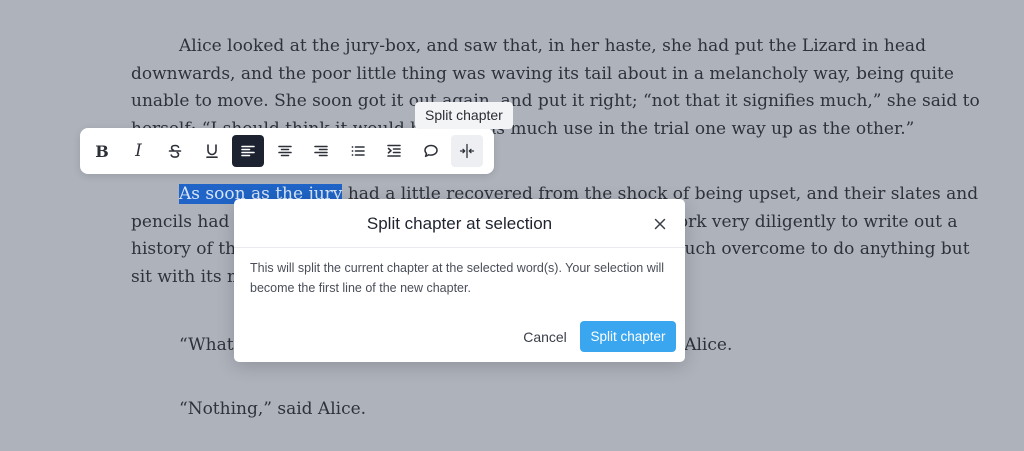 The image size is (1024, 451). I want to click on align-right-icon, so click(321, 151).